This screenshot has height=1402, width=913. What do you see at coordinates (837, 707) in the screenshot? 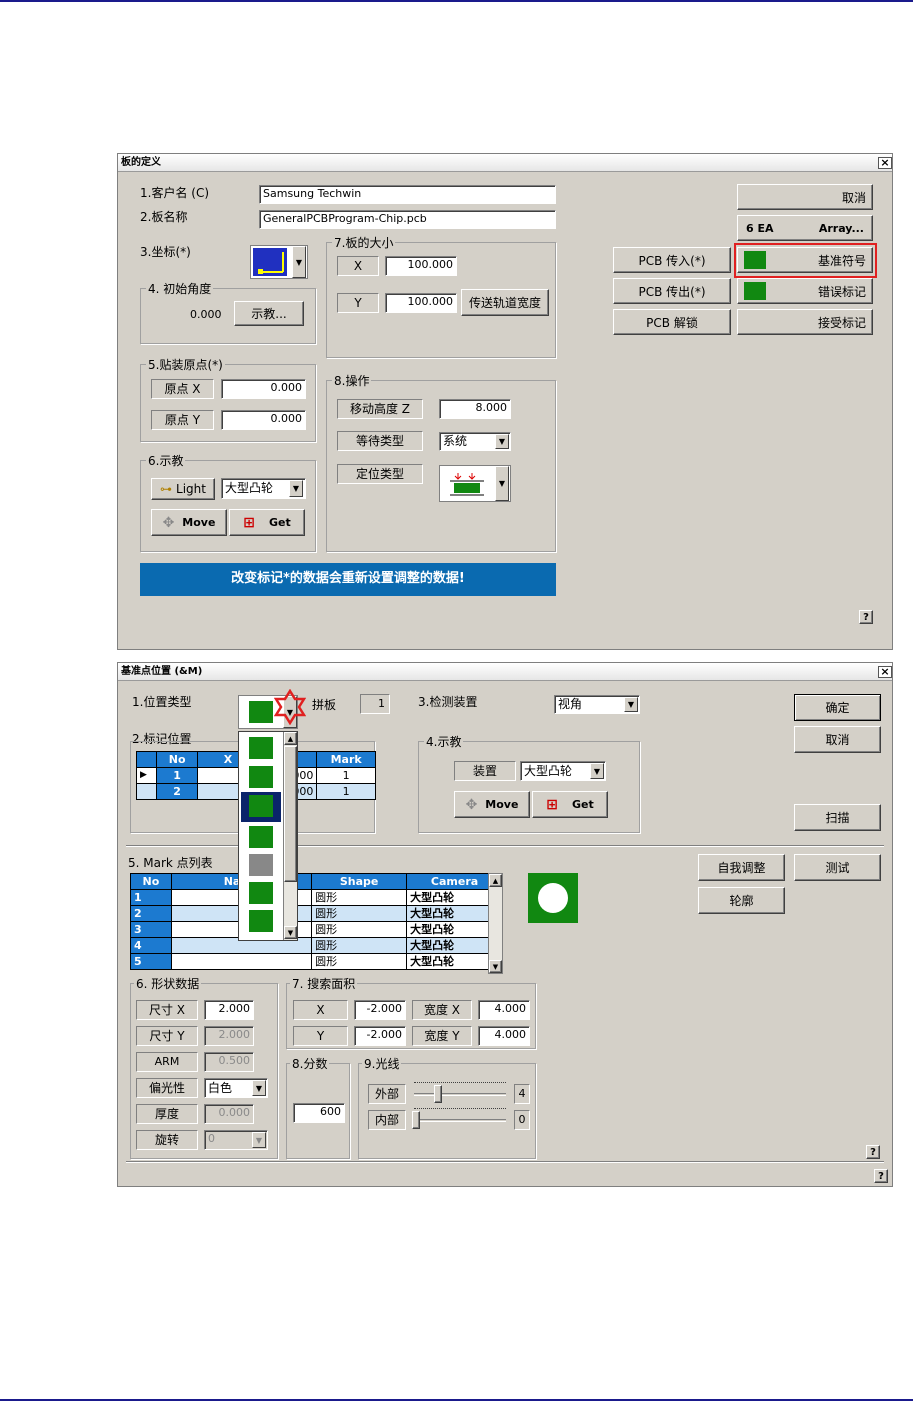
I see `ok-button: 确定` at bounding box center [837, 707].